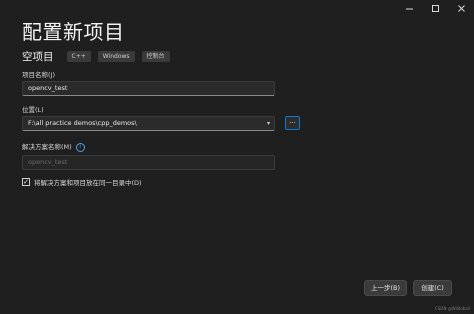 The height and width of the screenshot is (314, 474). Describe the element at coordinates (148, 162) in the screenshot. I see `solution-name-input: opencv_test` at that location.